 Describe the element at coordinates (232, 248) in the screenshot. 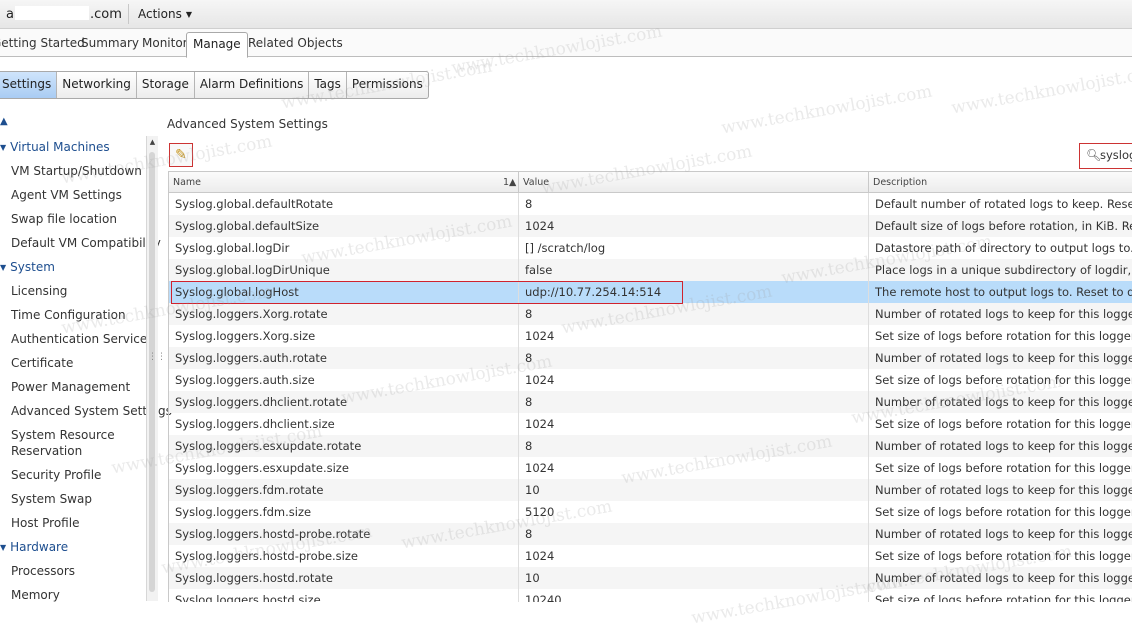

I see `setting-name-cell: Syslog.global.logDir` at that location.